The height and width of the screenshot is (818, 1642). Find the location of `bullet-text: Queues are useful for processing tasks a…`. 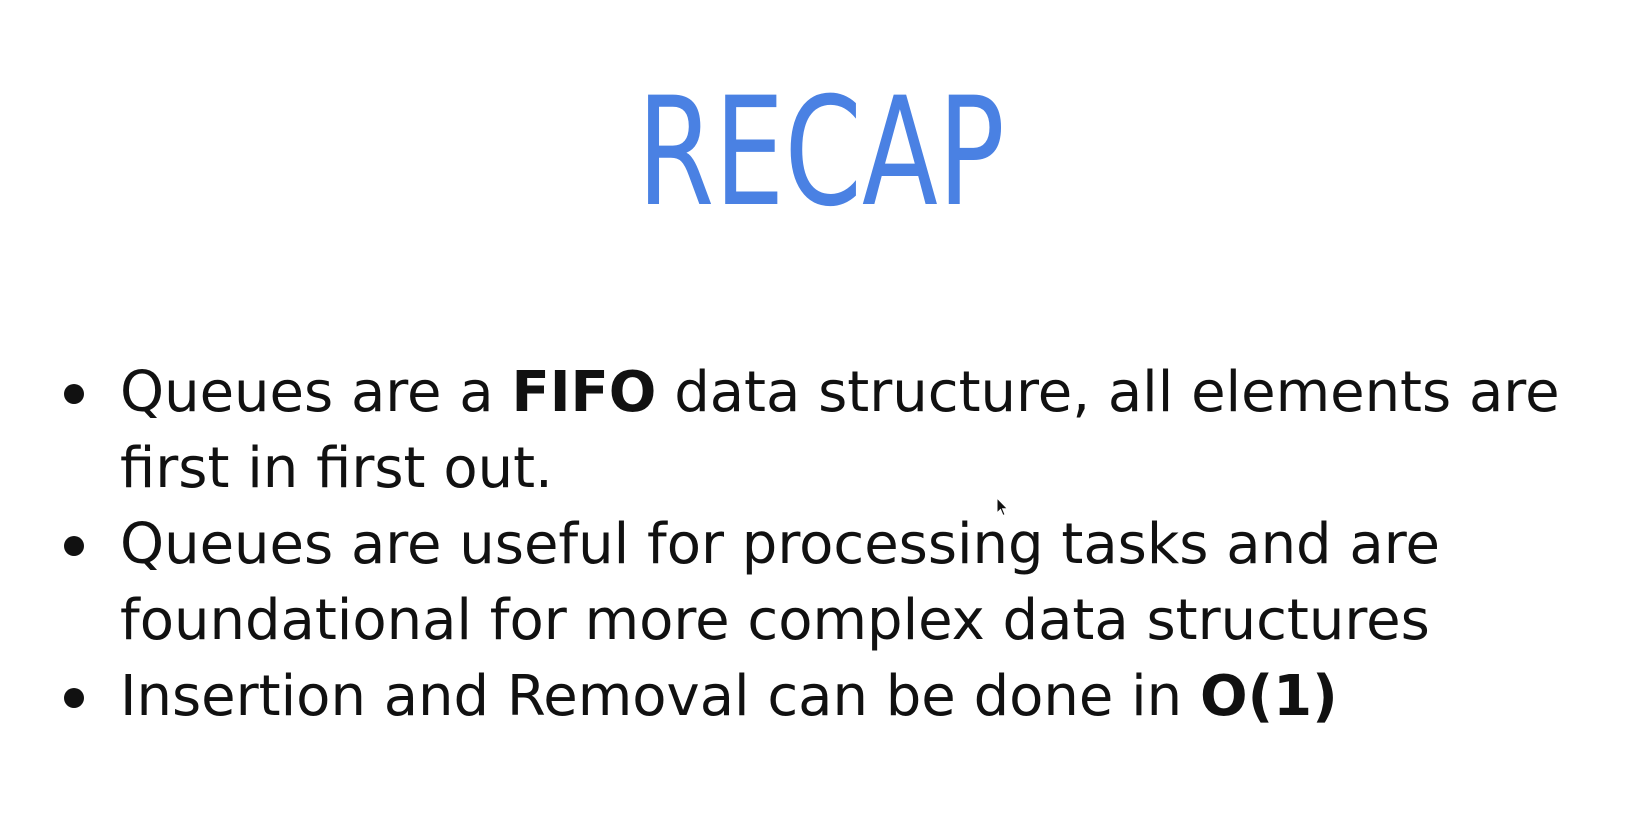

bullet-text: Queues are useful for processing tasks a… is located at coordinates (780, 582).